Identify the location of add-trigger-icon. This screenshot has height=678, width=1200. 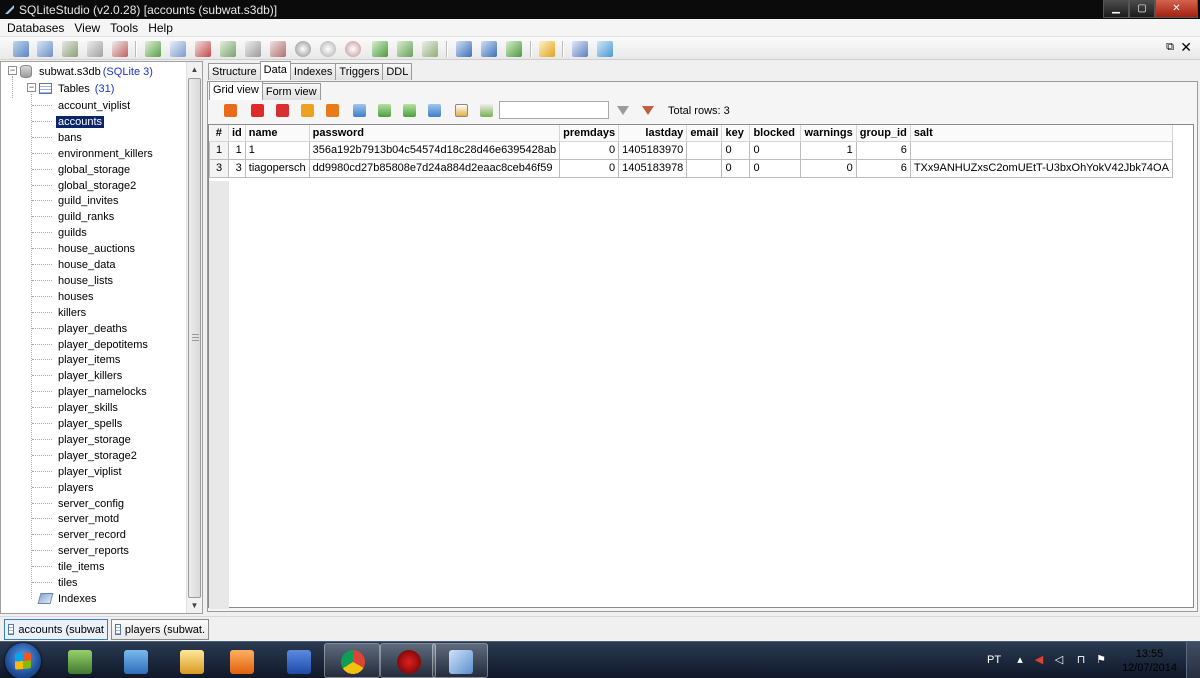
(303, 49).